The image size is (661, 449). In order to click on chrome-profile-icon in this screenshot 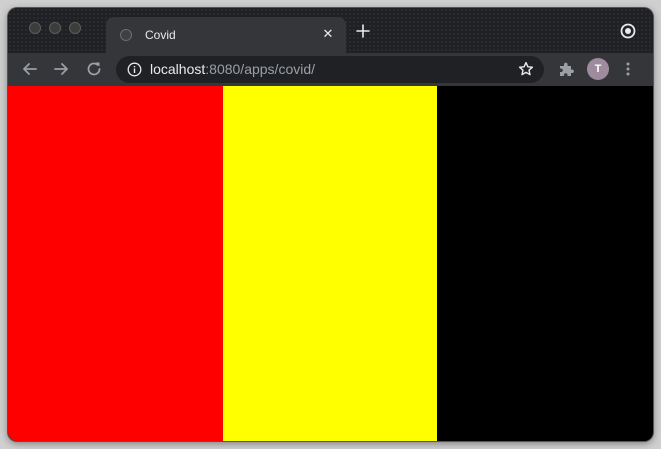, I will do `click(628, 31)`.